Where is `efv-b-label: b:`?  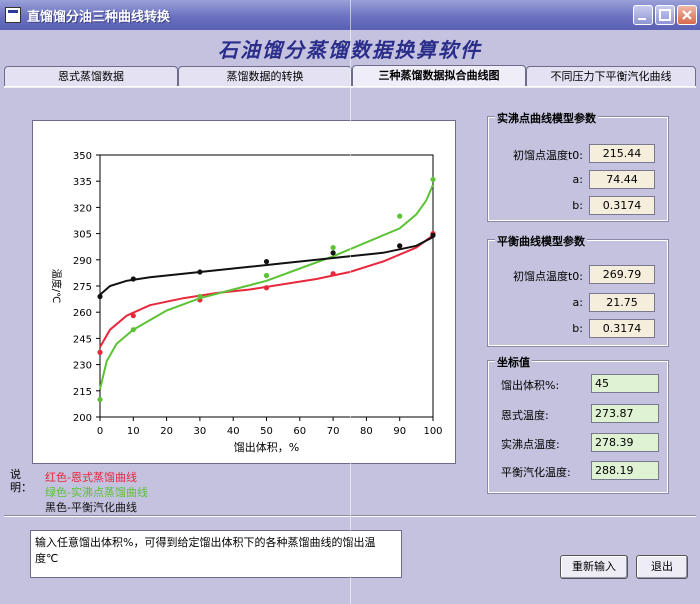
efv-b-label: b: is located at coordinates (577, 328).